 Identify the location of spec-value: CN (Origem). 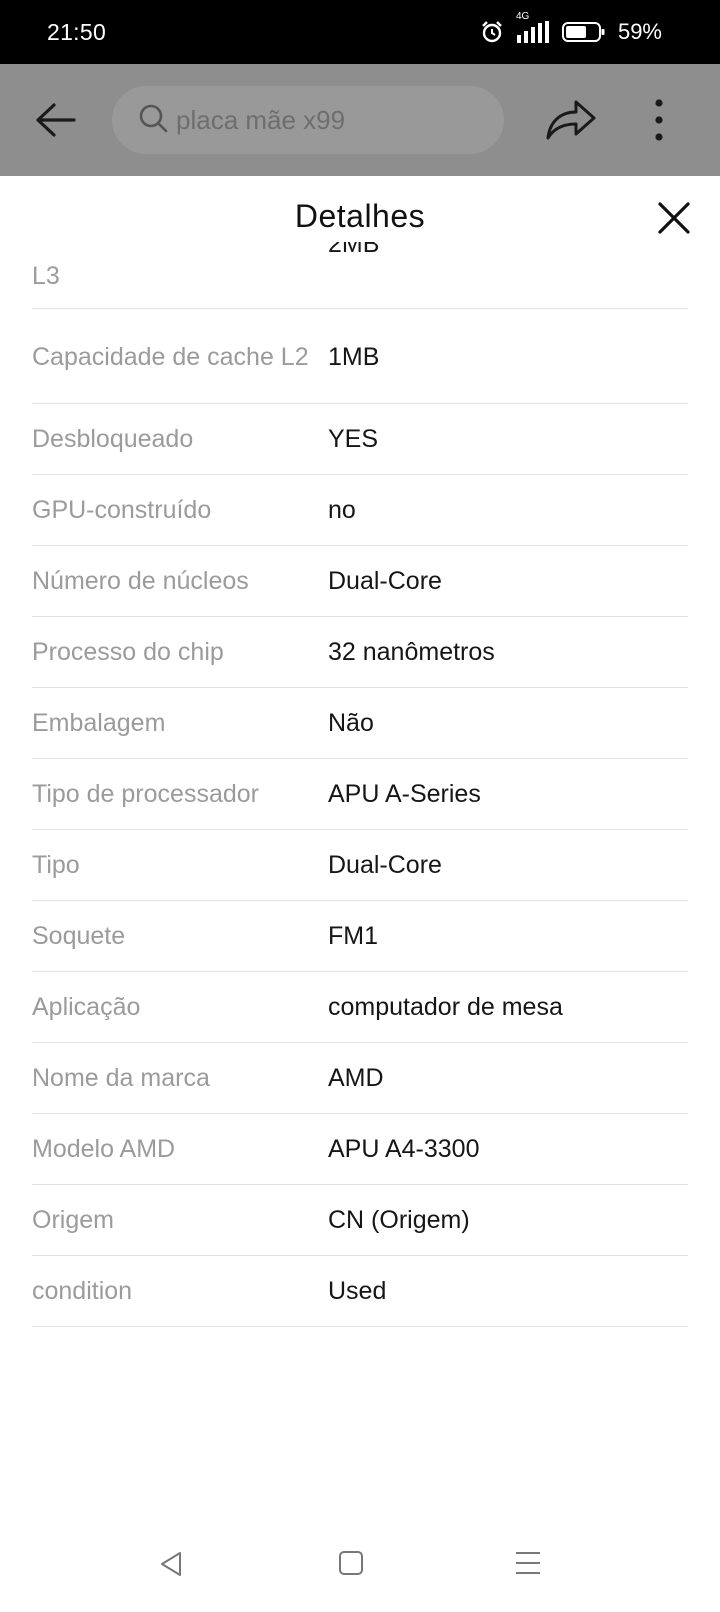
(399, 1220).